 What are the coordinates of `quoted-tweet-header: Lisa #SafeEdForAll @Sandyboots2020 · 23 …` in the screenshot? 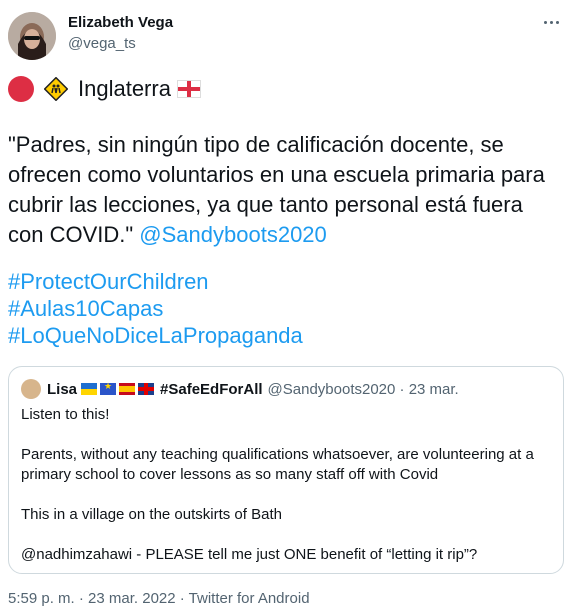 It's located at (240, 389).